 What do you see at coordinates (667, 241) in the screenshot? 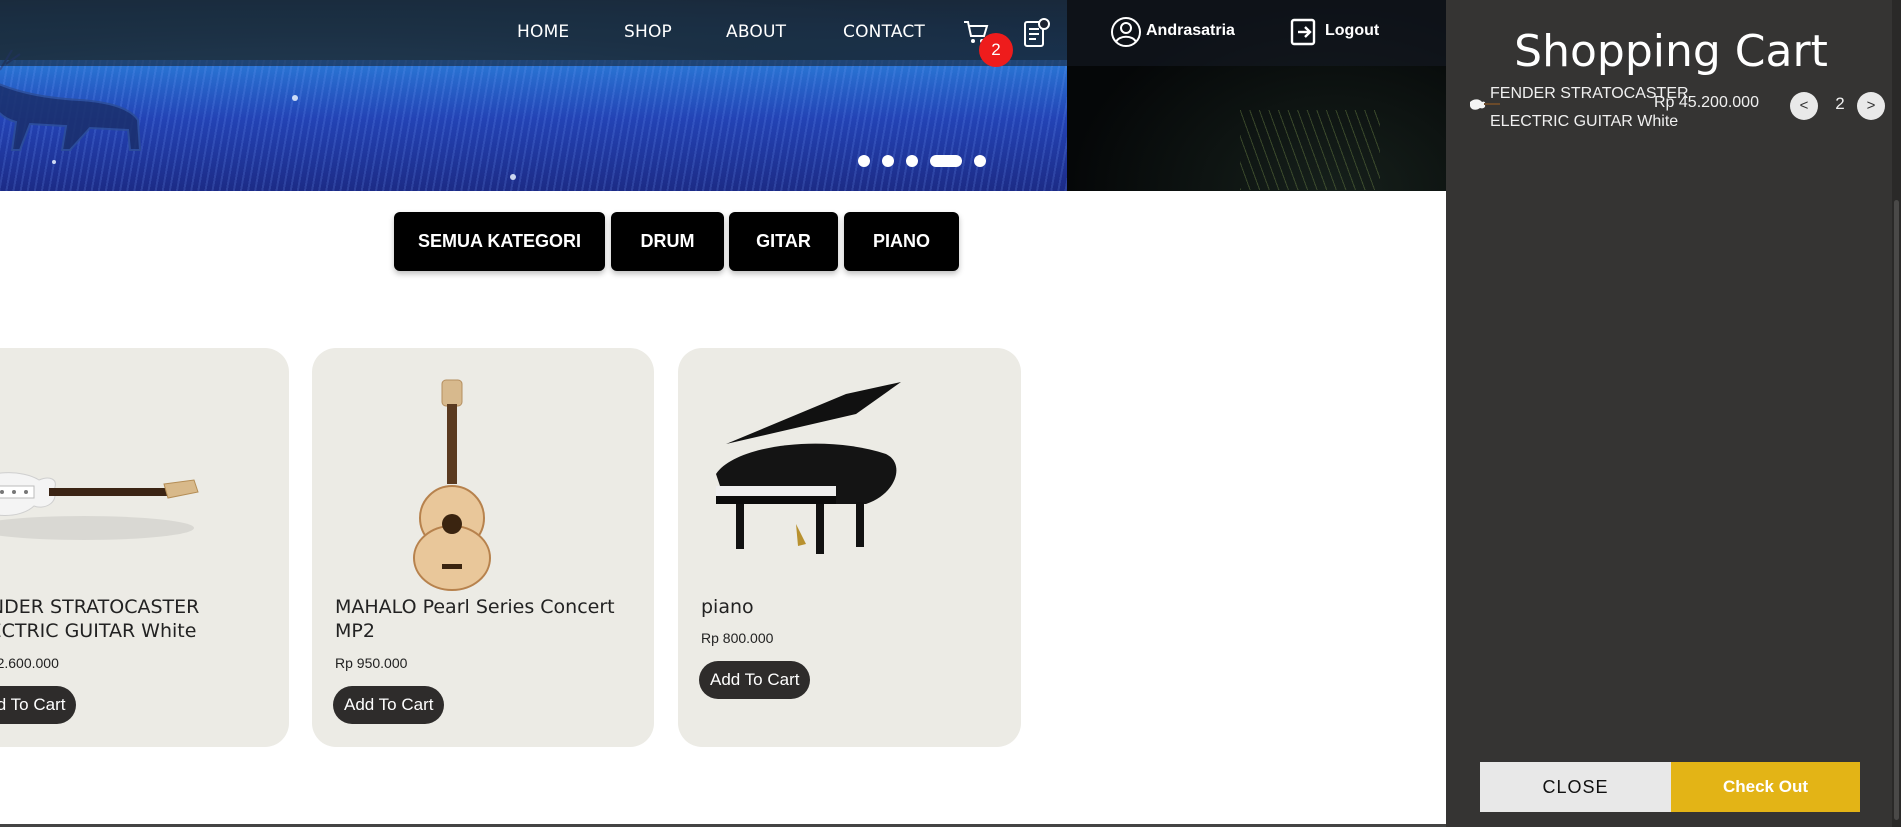
I see `category-drum-button: DRUM` at bounding box center [667, 241].